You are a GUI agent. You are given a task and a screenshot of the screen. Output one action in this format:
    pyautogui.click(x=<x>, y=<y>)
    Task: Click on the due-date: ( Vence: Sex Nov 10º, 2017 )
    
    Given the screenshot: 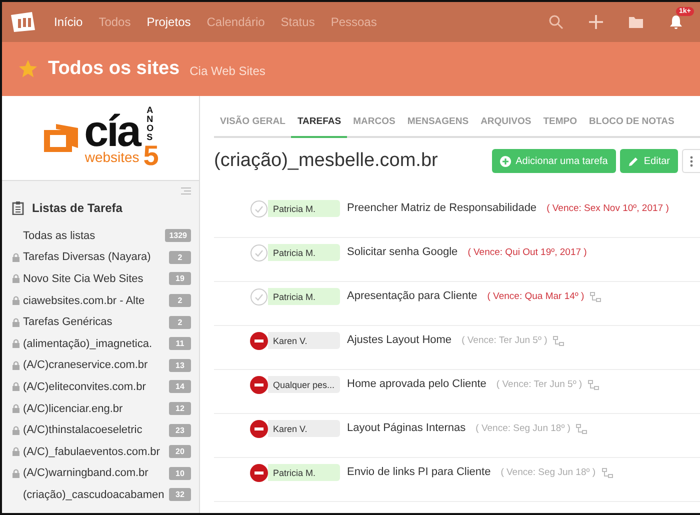 What is the action you would take?
    pyautogui.click(x=607, y=208)
    